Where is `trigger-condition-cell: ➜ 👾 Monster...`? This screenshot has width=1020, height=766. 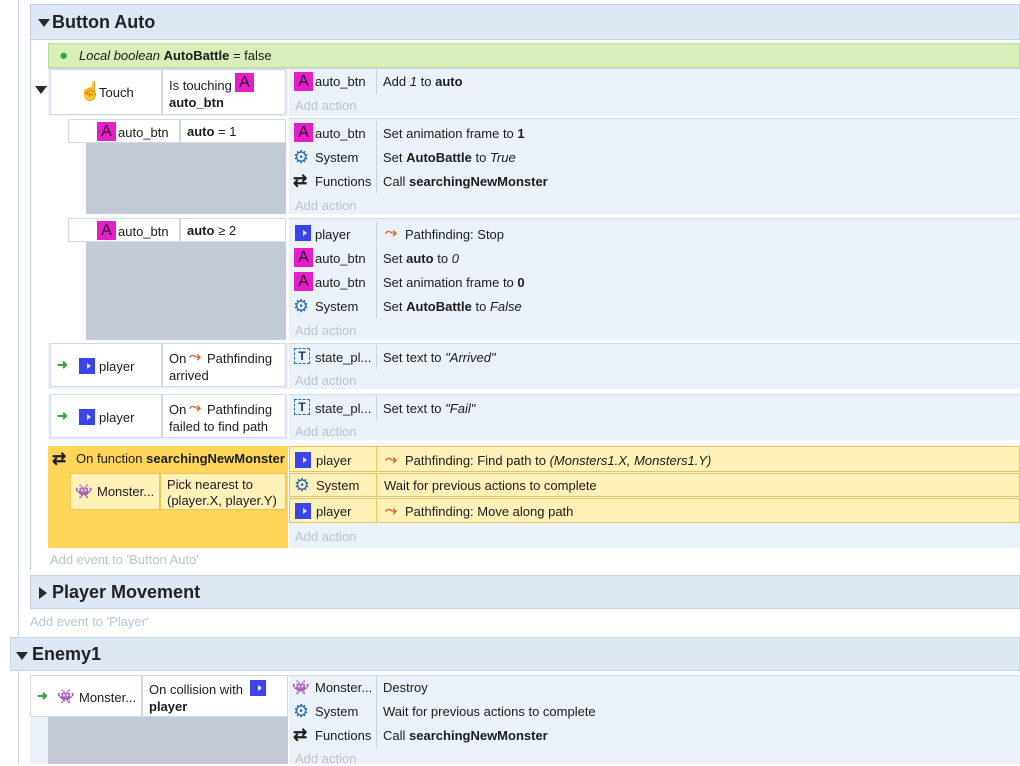
trigger-condition-cell: ➜ 👾 Monster... is located at coordinates (86, 696).